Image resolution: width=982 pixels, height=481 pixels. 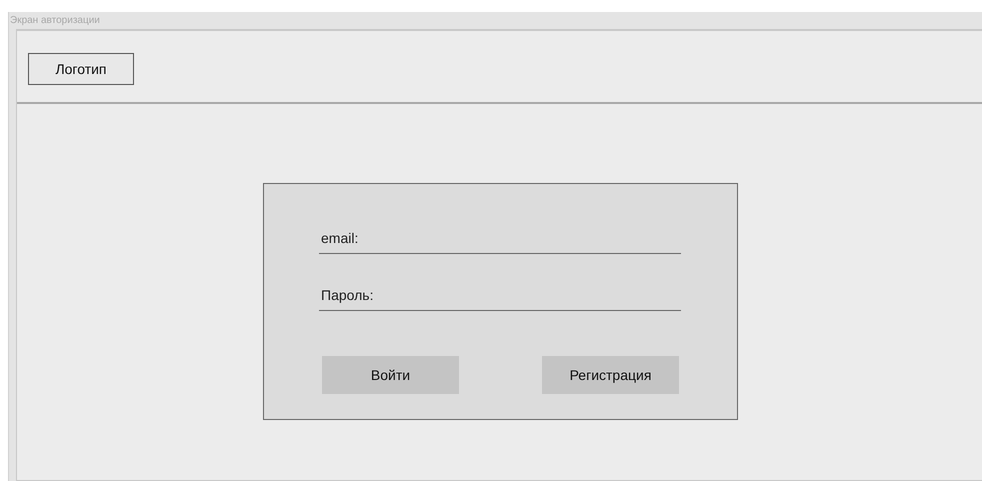 I want to click on input-field: Пароль:, so click(x=500, y=295).